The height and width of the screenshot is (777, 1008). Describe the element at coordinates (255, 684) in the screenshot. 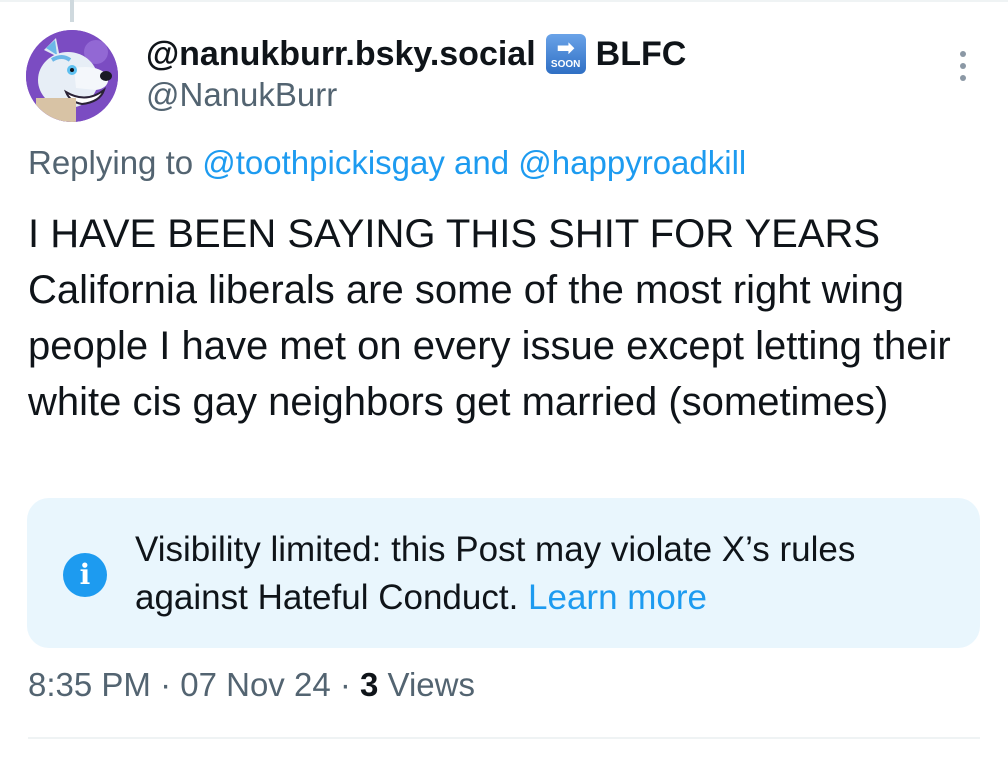

I see `post-date: 07 Nov 24` at that location.